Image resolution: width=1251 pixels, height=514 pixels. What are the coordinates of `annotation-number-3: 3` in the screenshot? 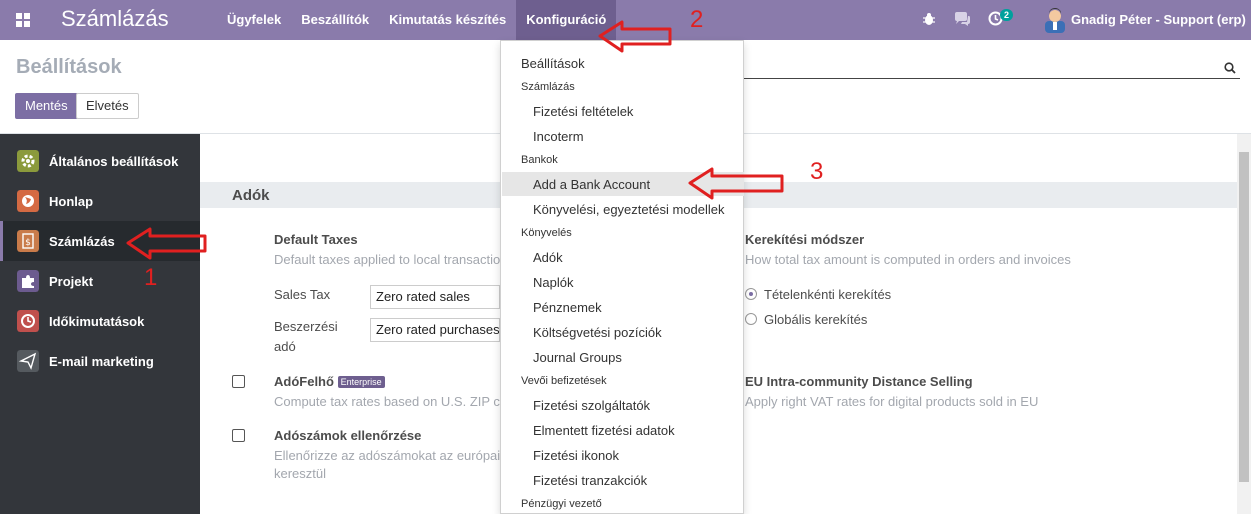 It's located at (817, 171).